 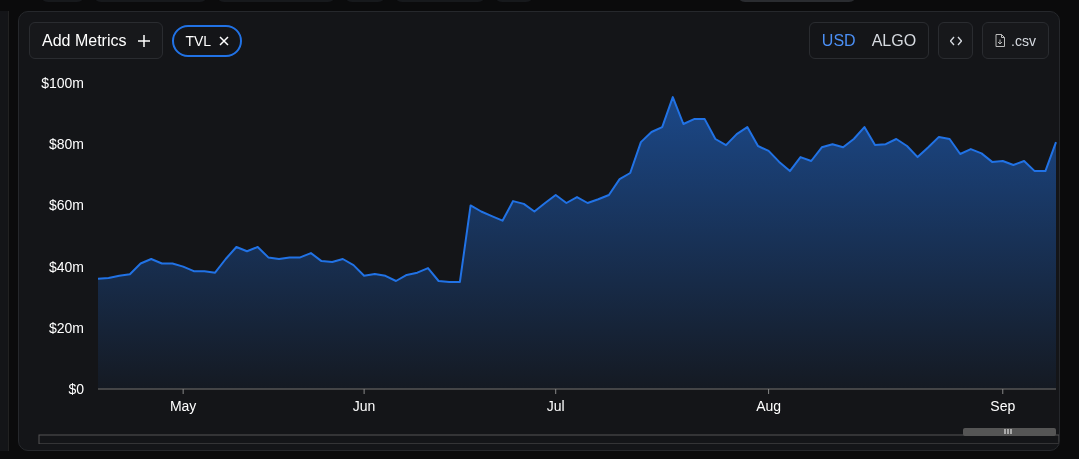 What do you see at coordinates (66, 266) in the screenshot?
I see `y-axis-label: $40m` at bounding box center [66, 266].